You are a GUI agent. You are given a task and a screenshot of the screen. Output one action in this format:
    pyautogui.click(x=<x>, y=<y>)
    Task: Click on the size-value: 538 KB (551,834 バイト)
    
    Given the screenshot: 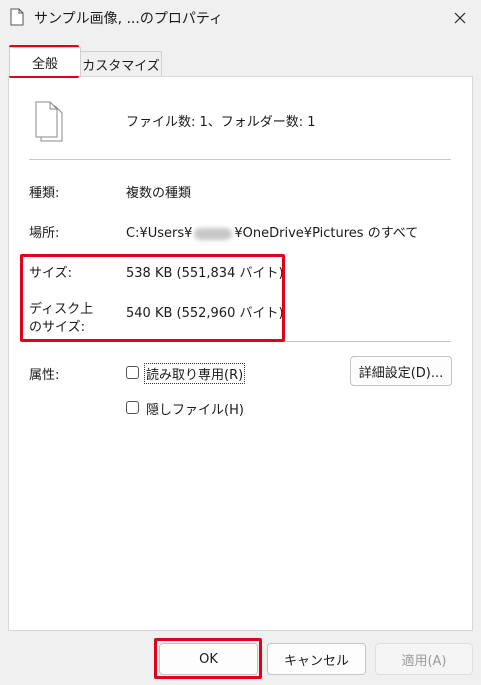 What is the action you would take?
    pyautogui.click(x=205, y=273)
    